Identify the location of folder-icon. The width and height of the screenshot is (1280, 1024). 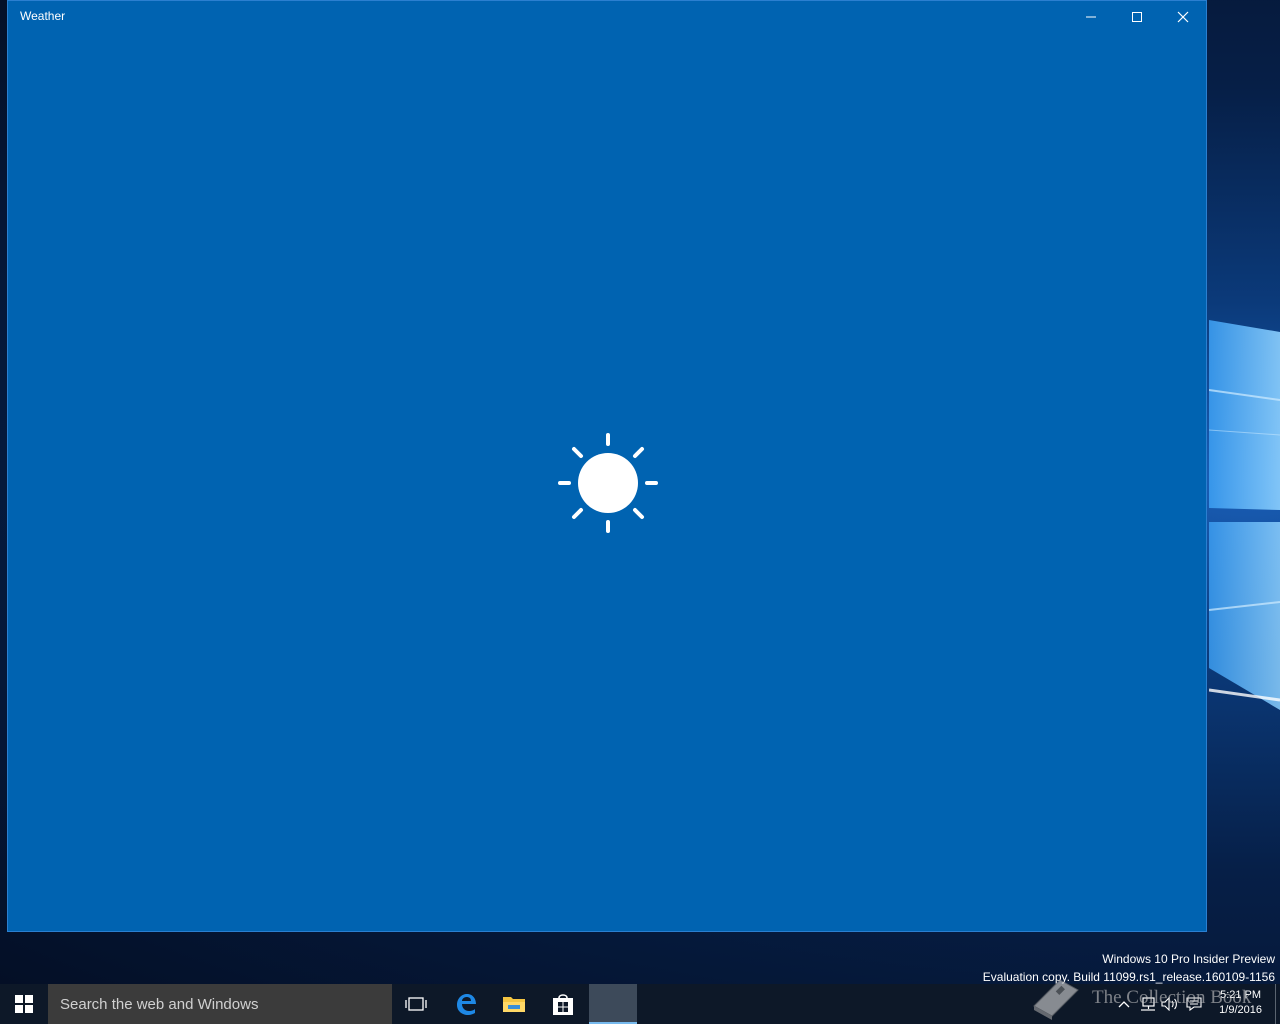
(514, 1004).